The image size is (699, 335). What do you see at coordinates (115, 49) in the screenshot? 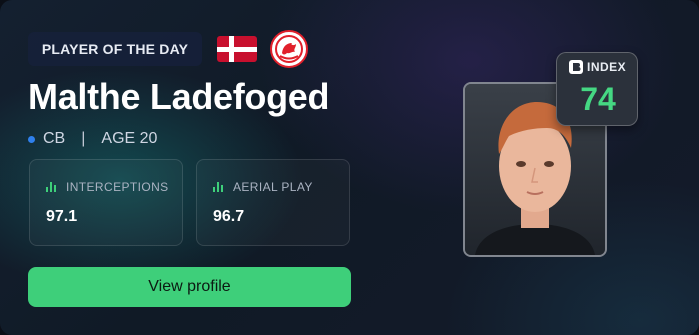
I see `player-of-the-day-badge: PLAYER OF THE DAY` at bounding box center [115, 49].